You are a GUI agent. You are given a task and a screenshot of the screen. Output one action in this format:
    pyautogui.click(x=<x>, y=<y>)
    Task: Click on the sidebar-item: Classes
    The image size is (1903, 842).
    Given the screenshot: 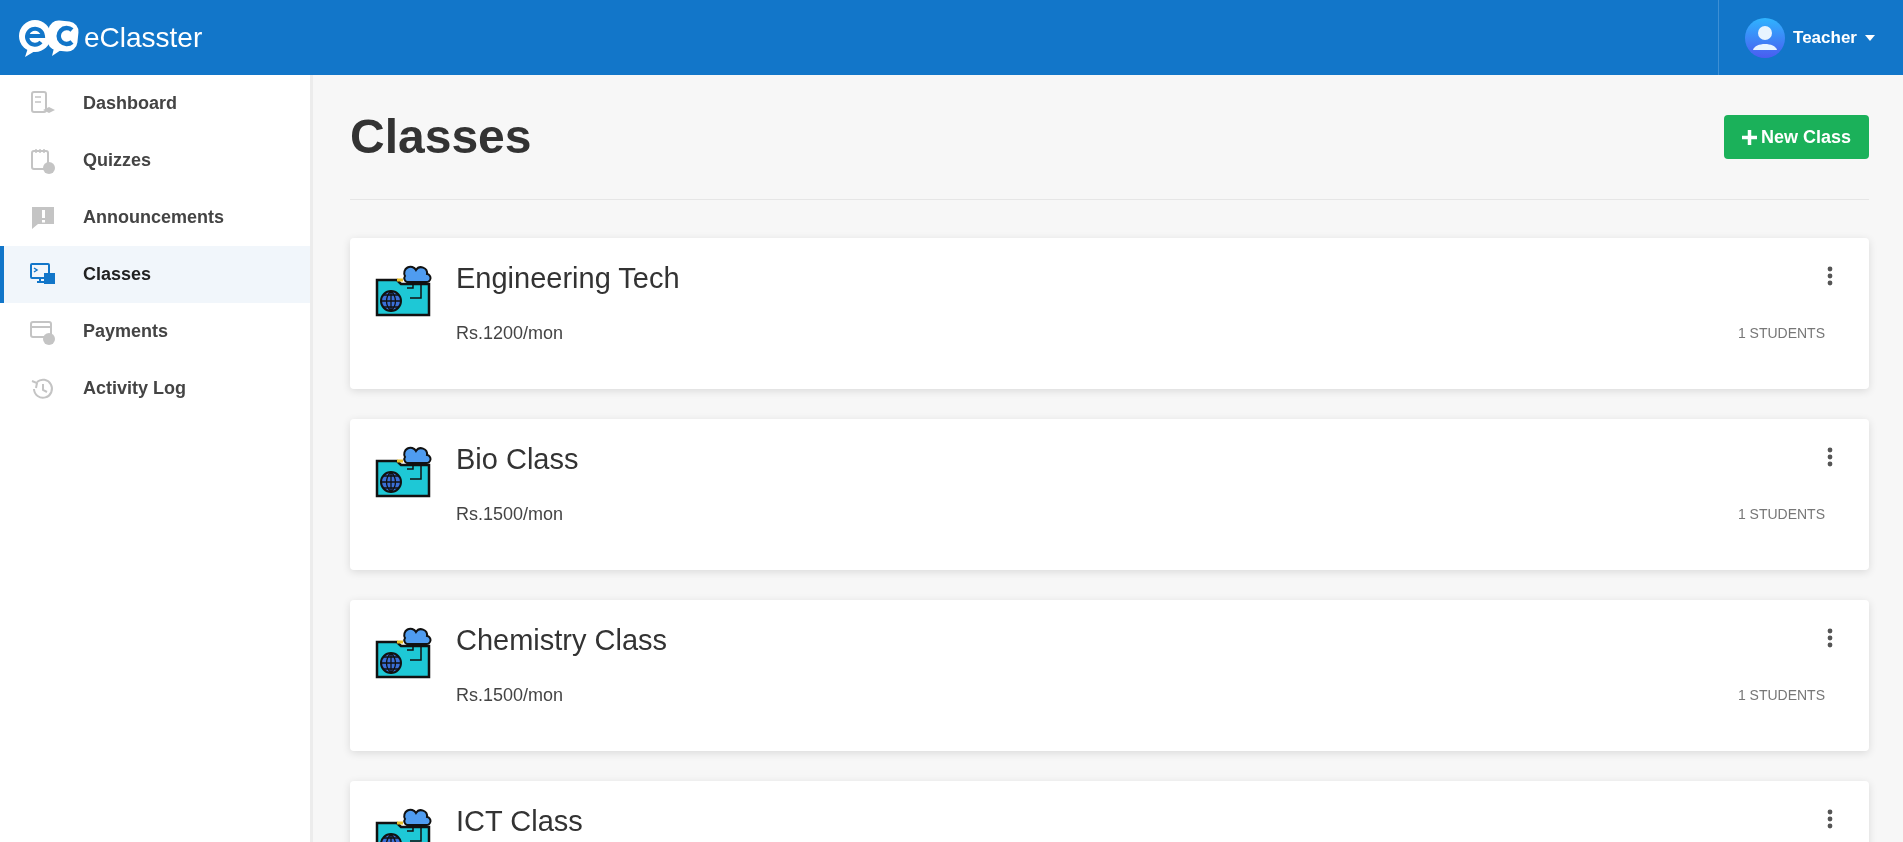 What is the action you would take?
    pyautogui.click(x=155, y=274)
    